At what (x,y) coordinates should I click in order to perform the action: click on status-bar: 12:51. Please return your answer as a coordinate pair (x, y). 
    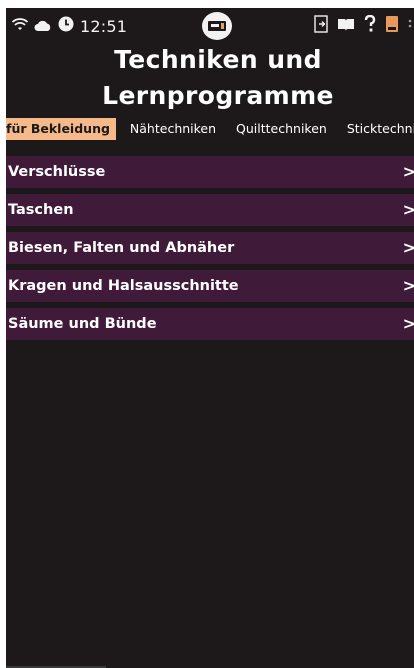
    Looking at the image, I should click on (210, 26).